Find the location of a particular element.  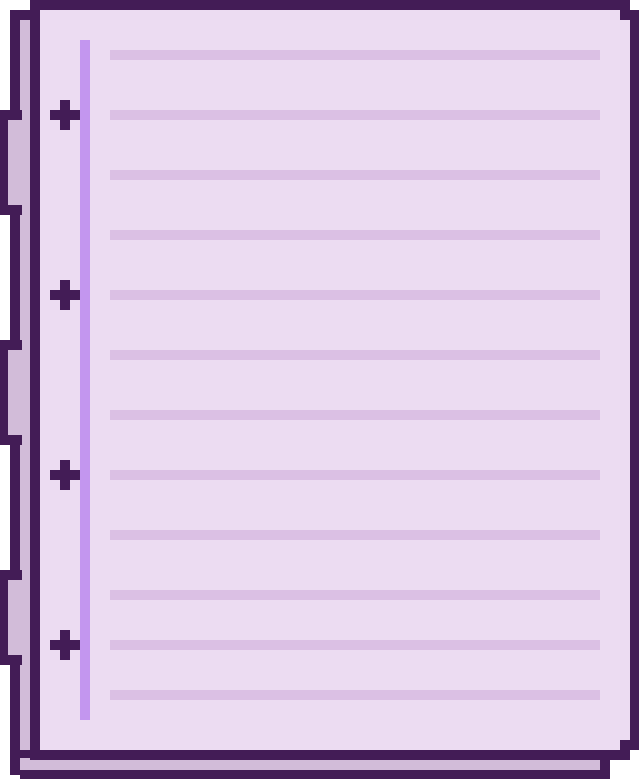

front-page-fill-right is located at coordinates (625, 380).